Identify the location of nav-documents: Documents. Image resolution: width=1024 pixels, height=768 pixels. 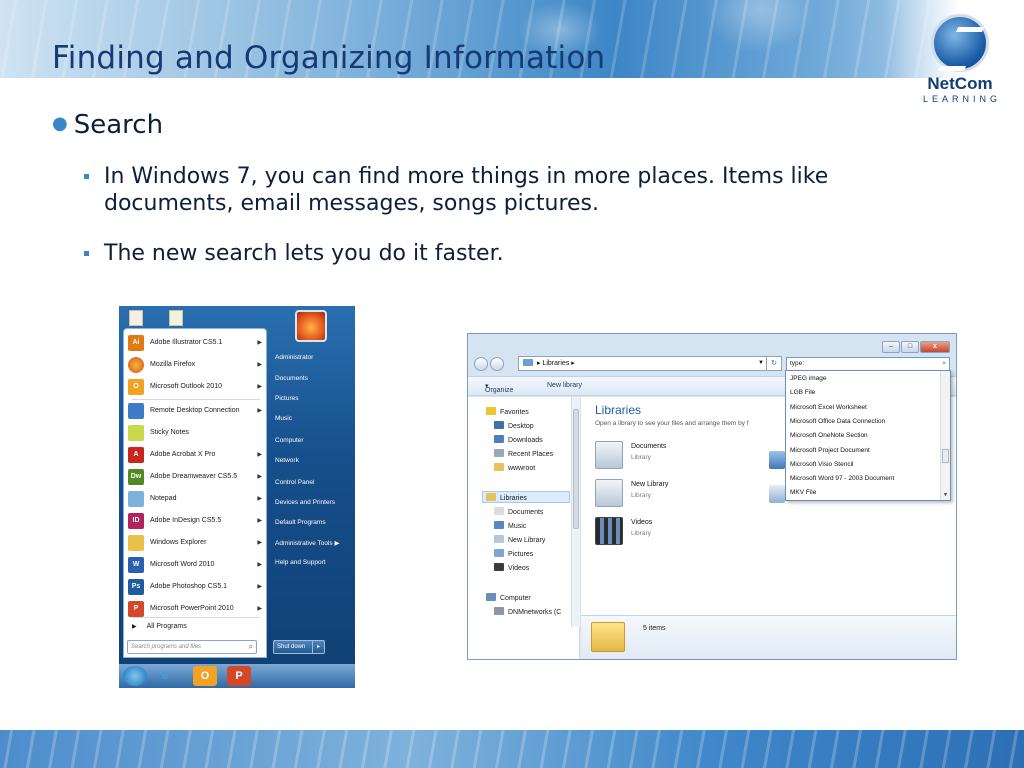
(518, 511).